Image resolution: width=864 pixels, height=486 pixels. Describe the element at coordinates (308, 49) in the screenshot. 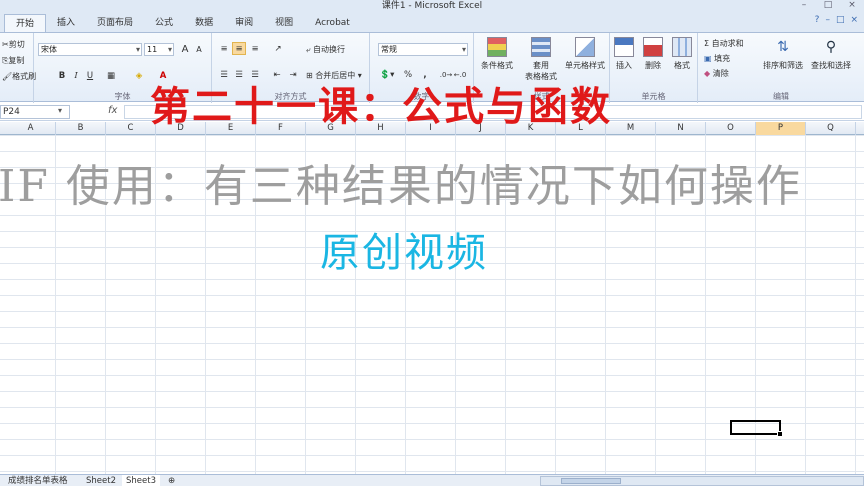

I see `wrap-icon: ⤶` at that location.